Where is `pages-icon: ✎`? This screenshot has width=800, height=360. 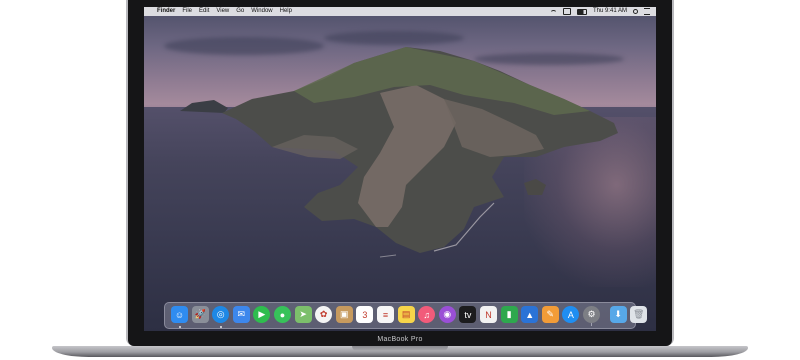 pages-icon: ✎ is located at coordinates (550, 314).